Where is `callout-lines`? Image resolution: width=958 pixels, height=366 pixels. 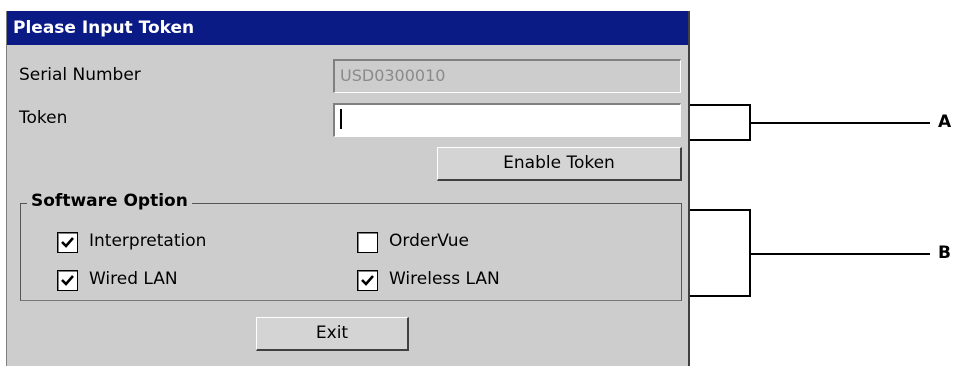
callout-lines is located at coordinates (810, 200).